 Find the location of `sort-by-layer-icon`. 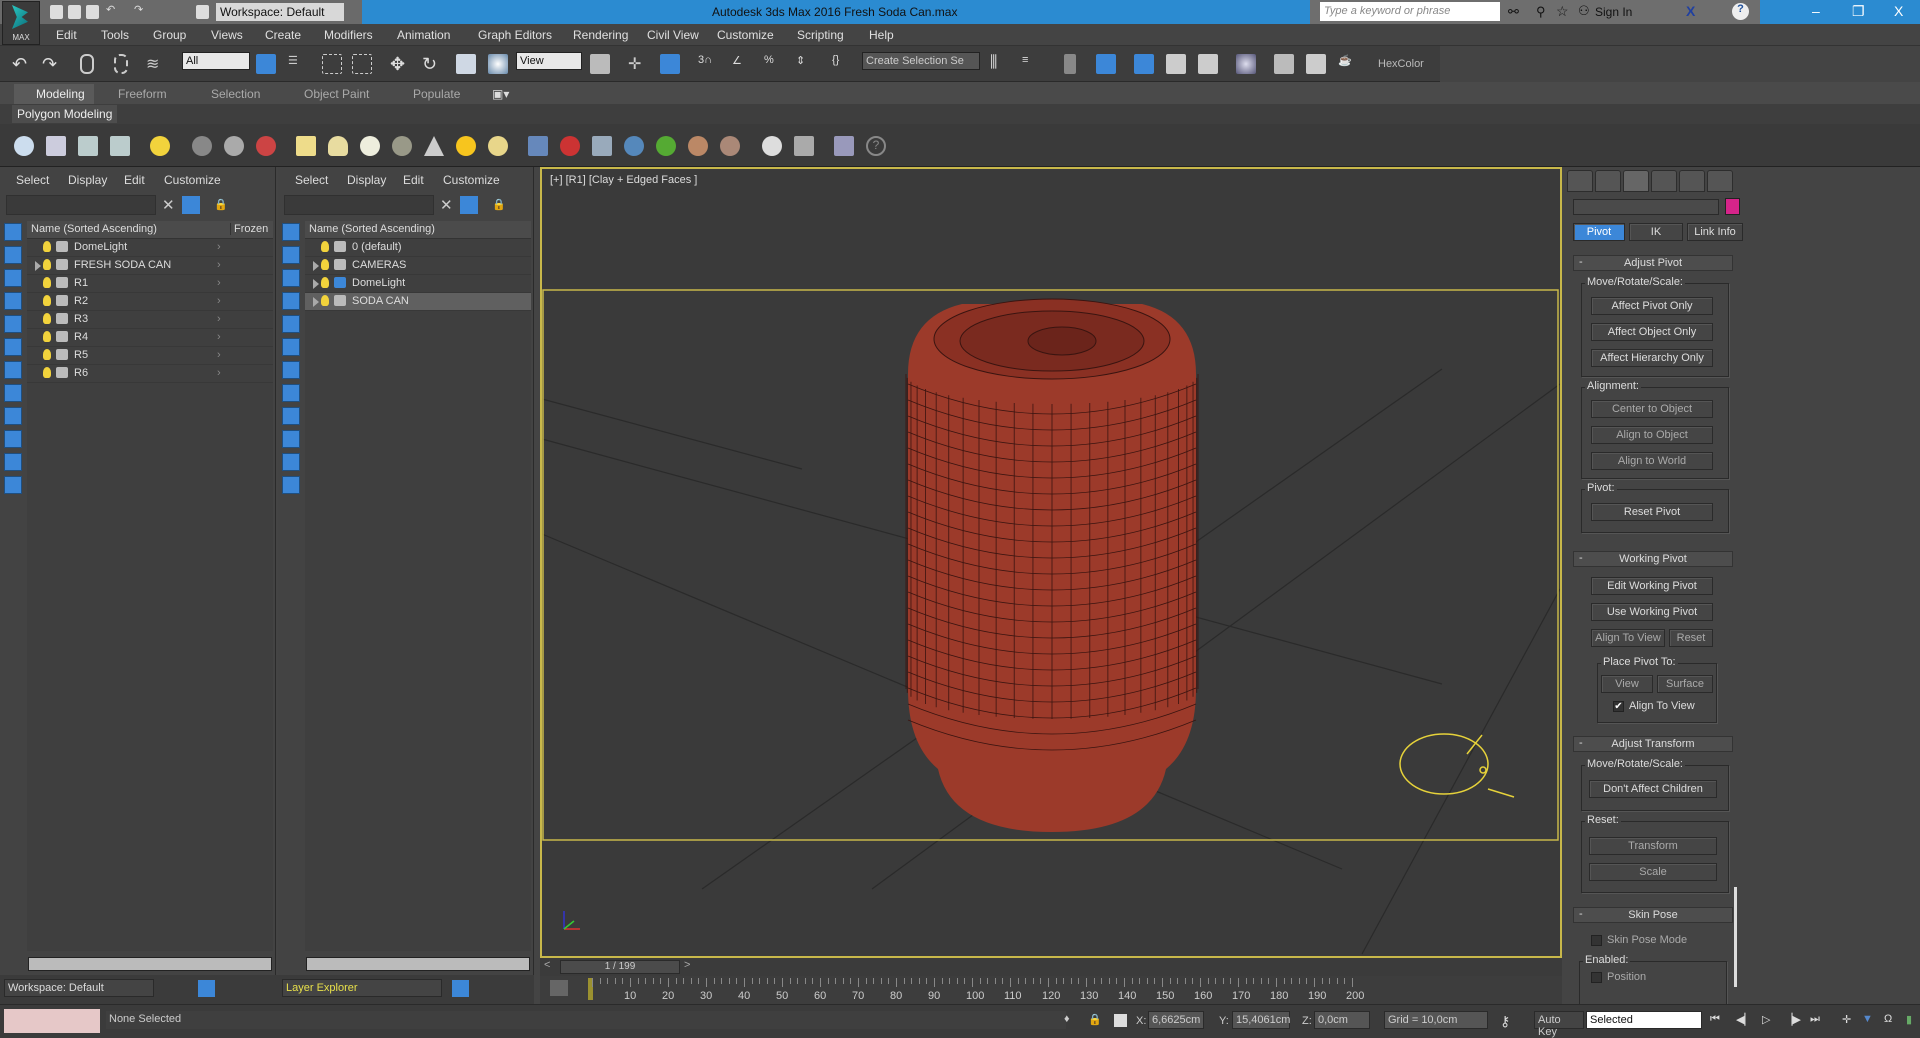

sort-by-layer-icon is located at coordinates (460, 988).